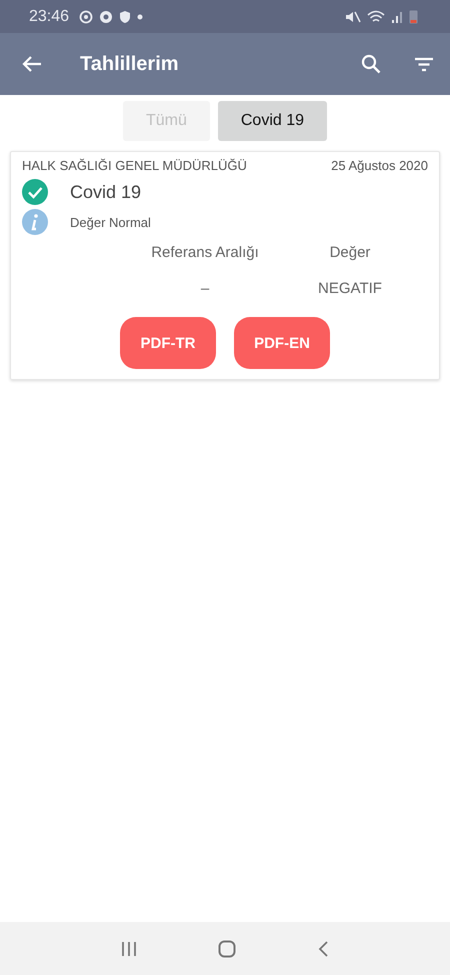 This screenshot has width=450, height=975. What do you see at coordinates (168, 343) in the screenshot?
I see `pdf-button: PDF-TR` at bounding box center [168, 343].